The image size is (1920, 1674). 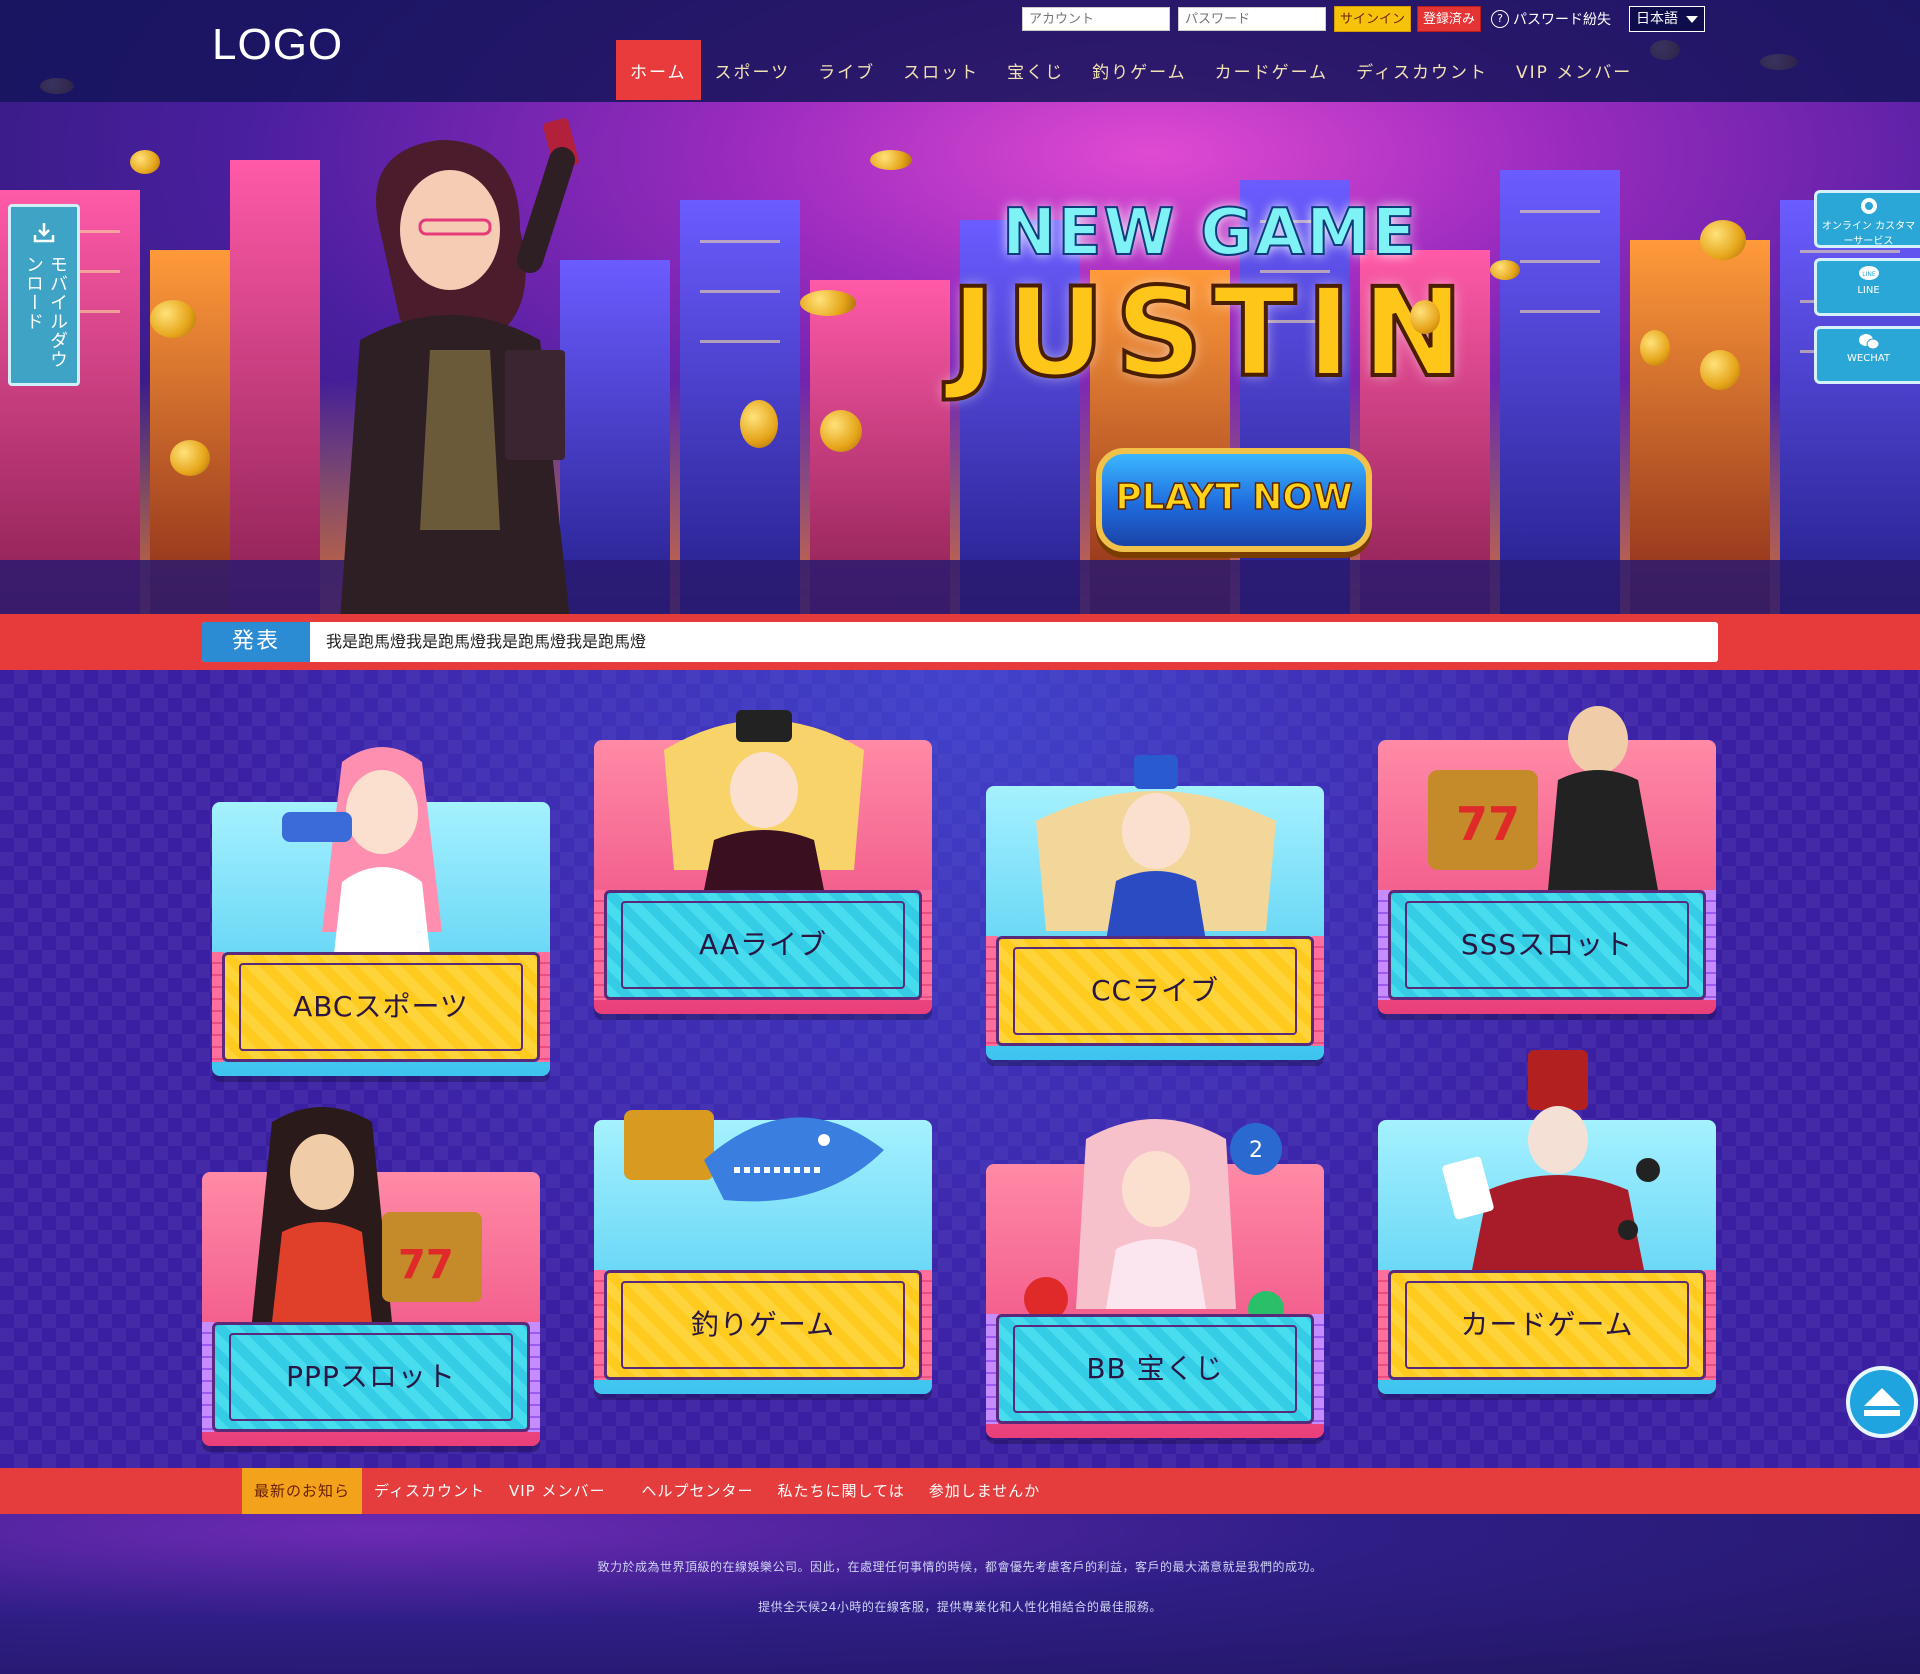 I want to click on game-card-bb-lottery: 2 BB 宝くじ, so click(x=1155, y=1278).